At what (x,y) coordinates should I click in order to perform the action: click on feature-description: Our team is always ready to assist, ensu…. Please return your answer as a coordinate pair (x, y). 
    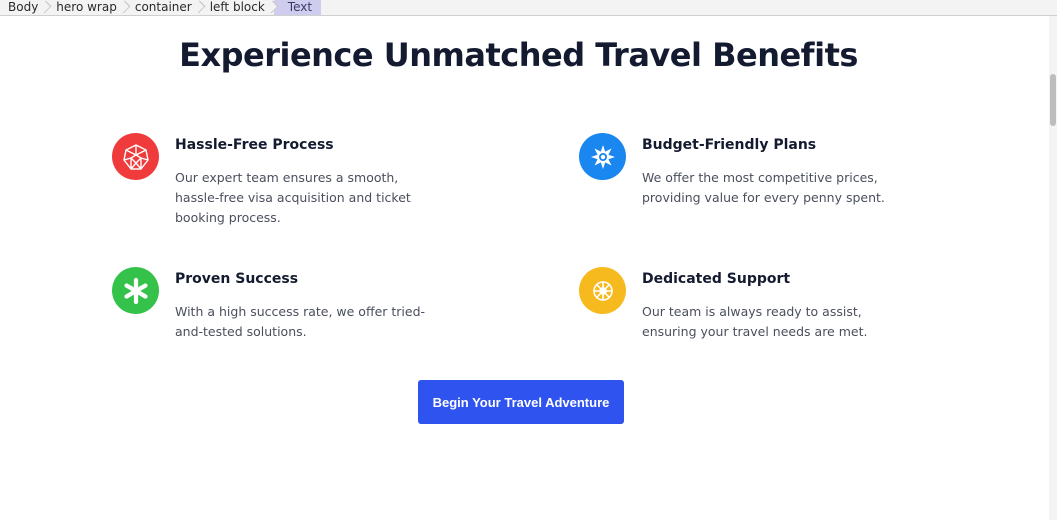
    Looking at the image, I should click on (755, 321).